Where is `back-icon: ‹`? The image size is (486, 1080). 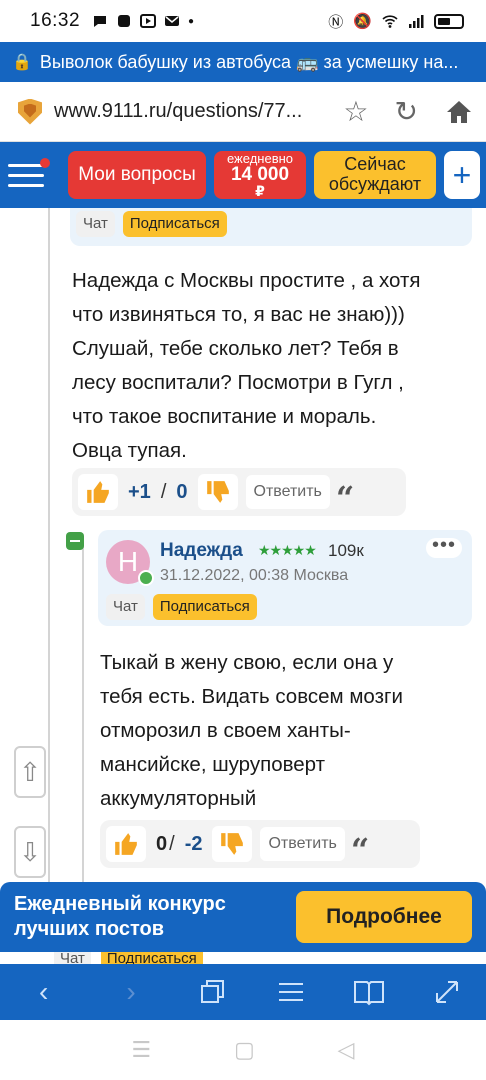
back-icon: ‹ is located at coordinates (44, 992).